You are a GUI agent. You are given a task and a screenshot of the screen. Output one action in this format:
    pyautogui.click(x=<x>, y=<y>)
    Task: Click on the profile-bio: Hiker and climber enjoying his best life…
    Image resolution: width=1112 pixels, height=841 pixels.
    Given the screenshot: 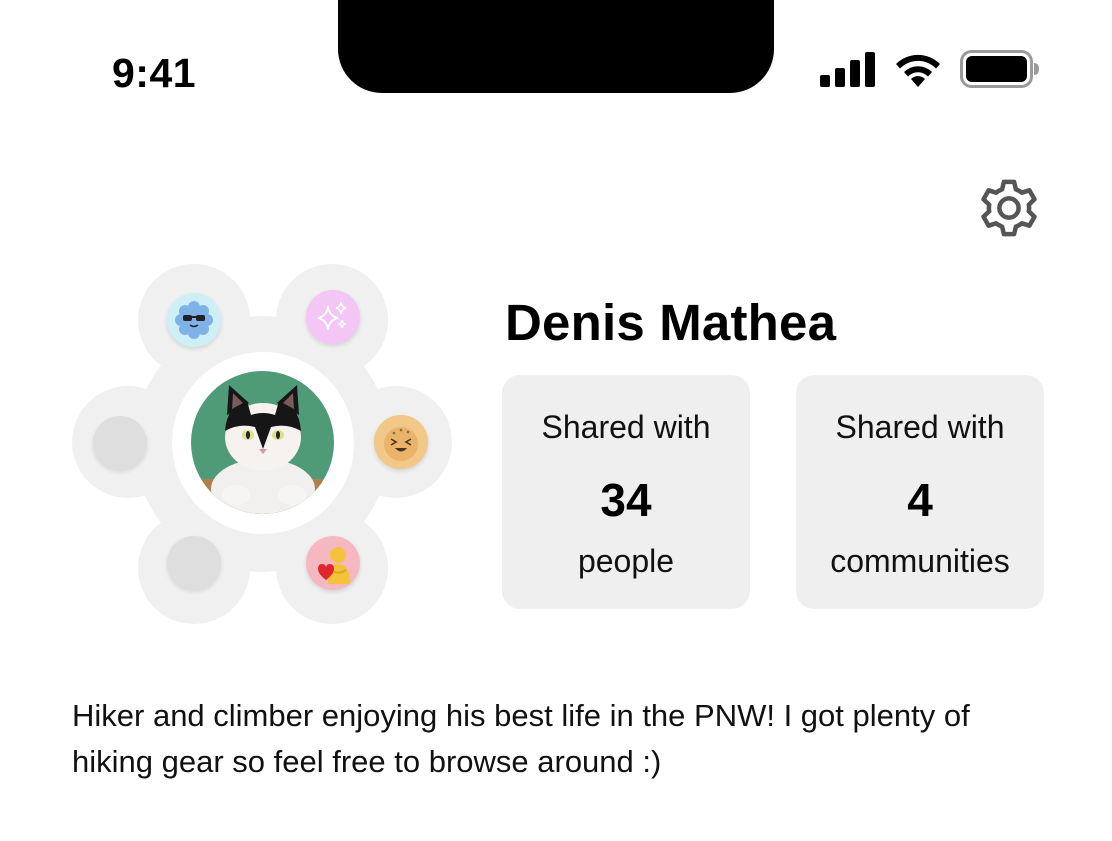 What is the action you would take?
    pyautogui.click(x=521, y=738)
    